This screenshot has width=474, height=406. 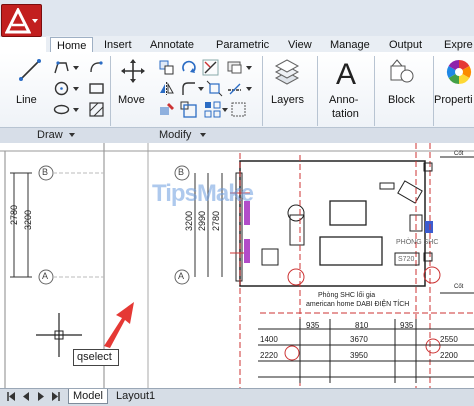 What do you see at coordinates (175, 135) in the screenshot?
I see `modify-panel-label: Modify` at bounding box center [175, 135].